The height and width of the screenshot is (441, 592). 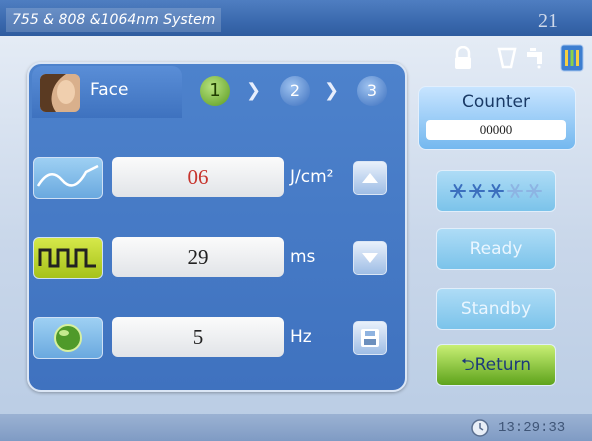 I want to click on counter-label: Counter, so click(x=496, y=102).